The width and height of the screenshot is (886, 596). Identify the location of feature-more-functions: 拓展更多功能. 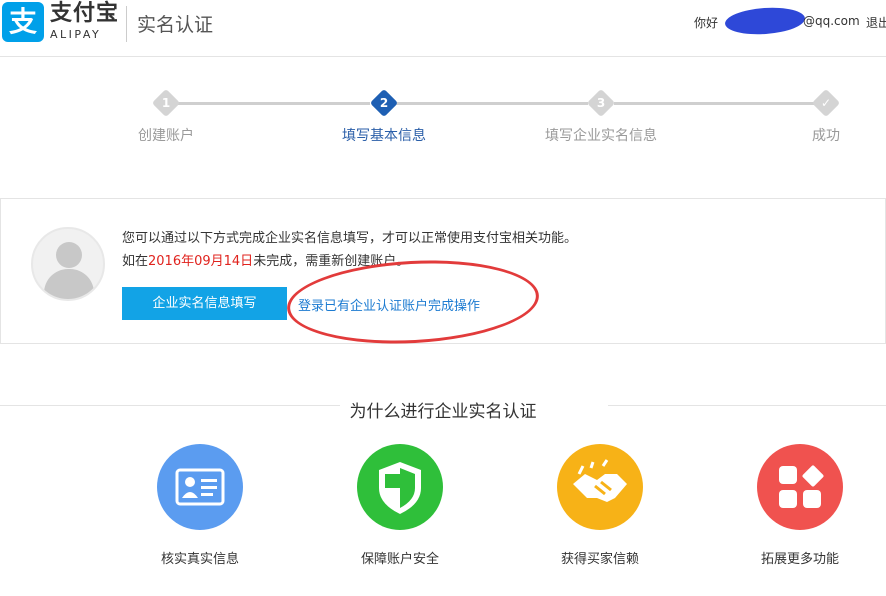
(800, 505).